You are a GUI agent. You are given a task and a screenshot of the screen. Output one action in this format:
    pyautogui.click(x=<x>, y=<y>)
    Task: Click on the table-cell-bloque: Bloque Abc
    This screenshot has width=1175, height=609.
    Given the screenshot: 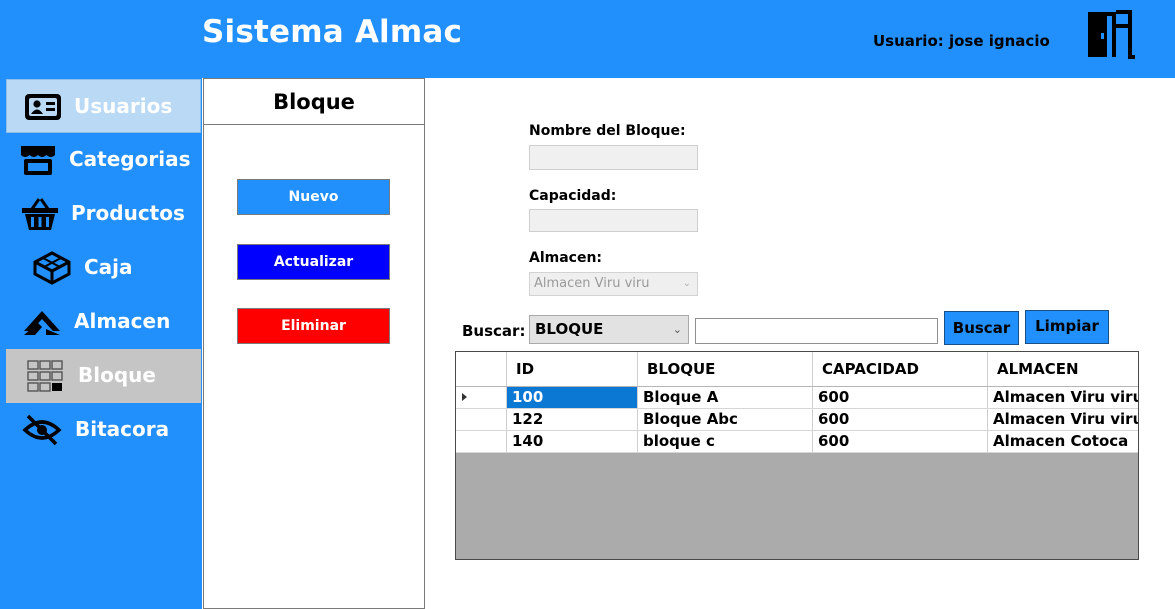 What is the action you would take?
    pyautogui.click(x=725, y=419)
    